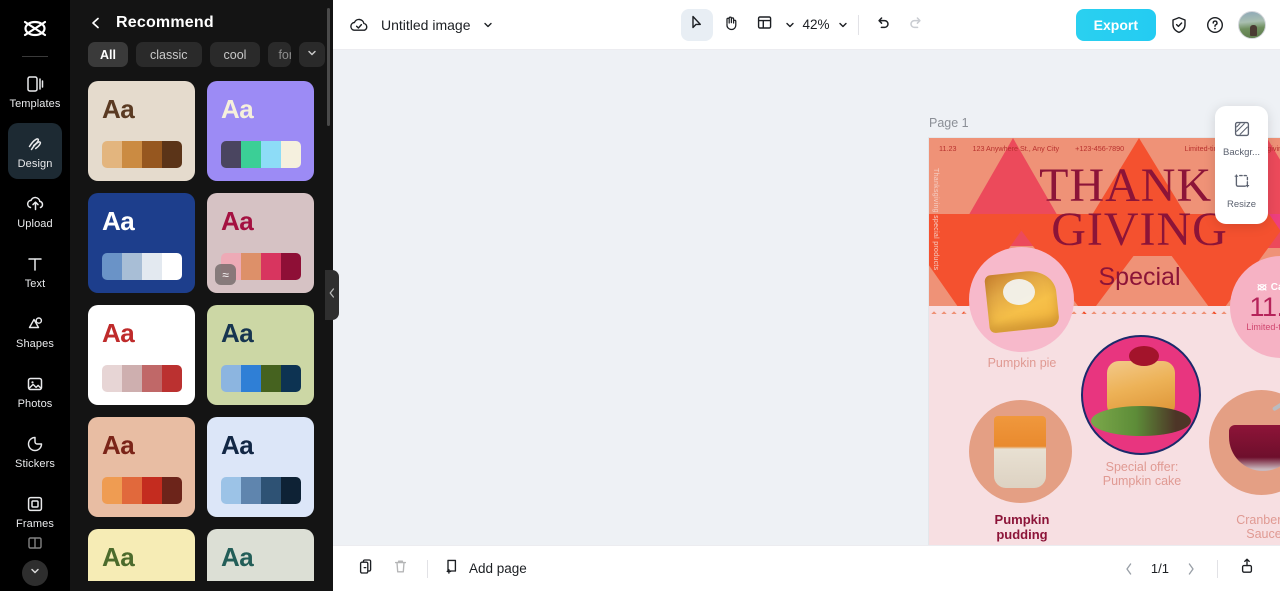  What do you see at coordinates (917, 25) in the screenshot?
I see `redo-button` at bounding box center [917, 25].